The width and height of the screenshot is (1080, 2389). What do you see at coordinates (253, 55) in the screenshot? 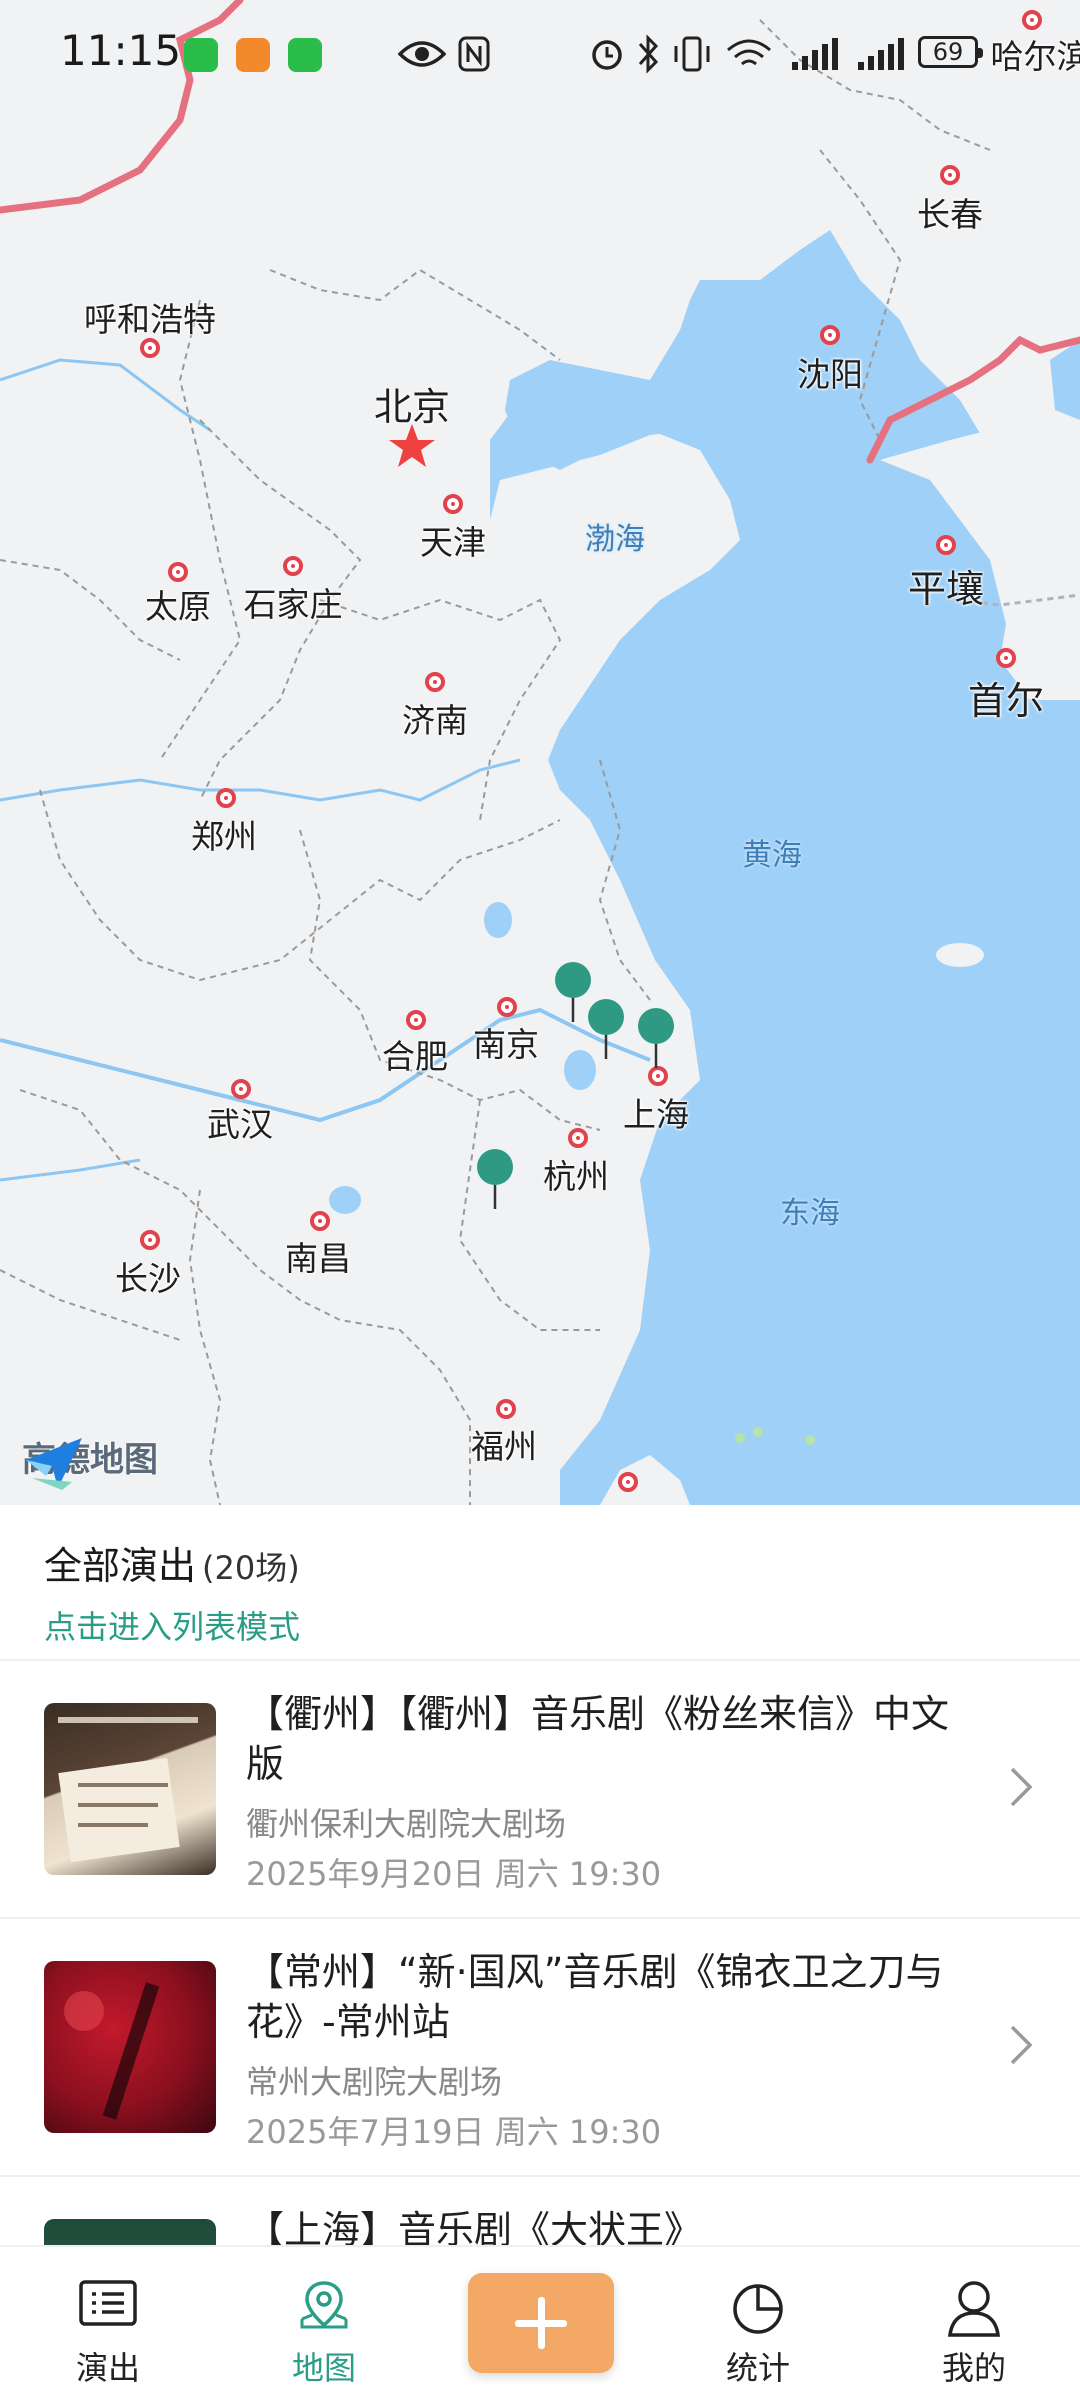
I see `taobao-icon` at bounding box center [253, 55].